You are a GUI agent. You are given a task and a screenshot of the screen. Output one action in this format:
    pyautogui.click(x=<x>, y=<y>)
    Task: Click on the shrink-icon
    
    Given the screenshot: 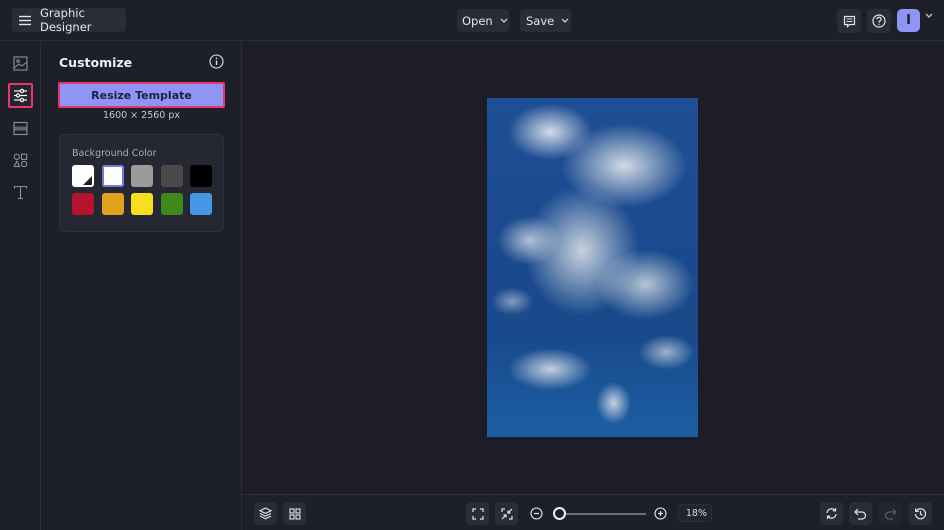 What is the action you would take?
    pyautogui.click(x=506, y=513)
    